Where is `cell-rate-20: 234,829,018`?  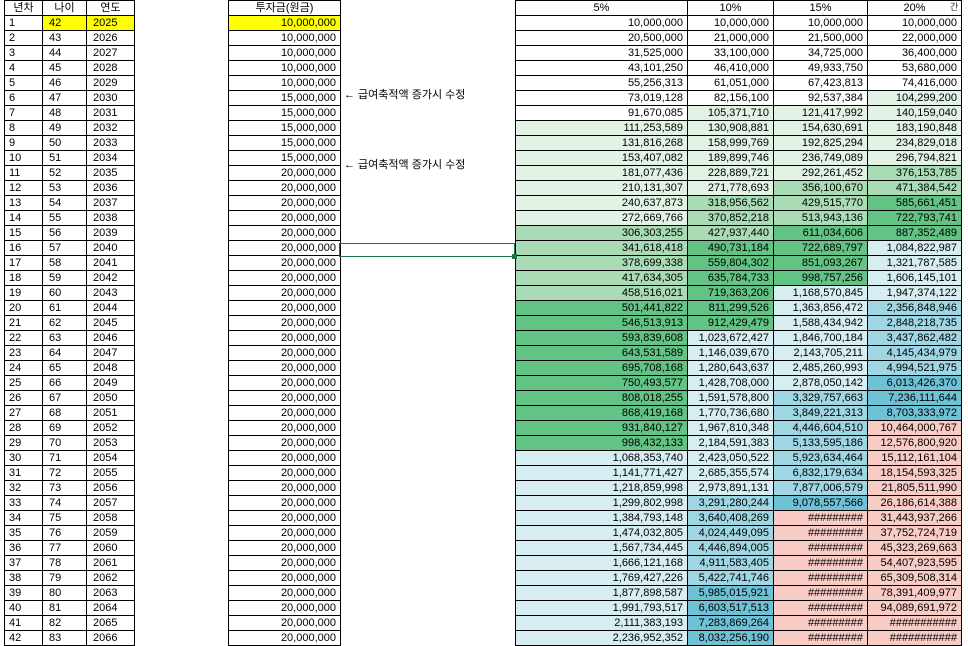
cell-rate-20: 234,829,018 is located at coordinates (914, 143).